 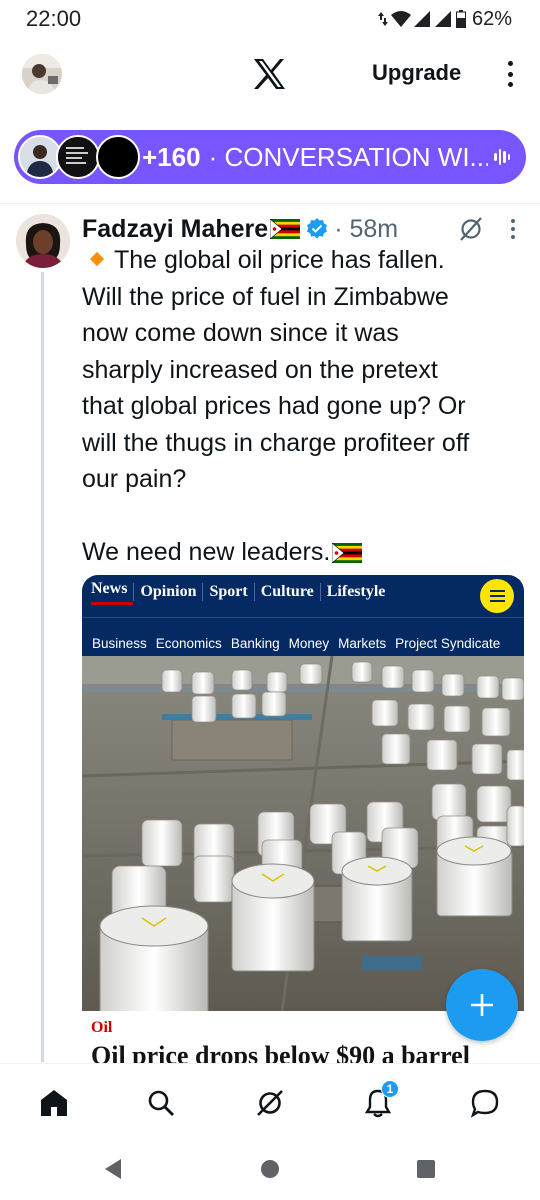 What do you see at coordinates (416, 73) in the screenshot?
I see `upgrade-button: Upgrade` at bounding box center [416, 73].